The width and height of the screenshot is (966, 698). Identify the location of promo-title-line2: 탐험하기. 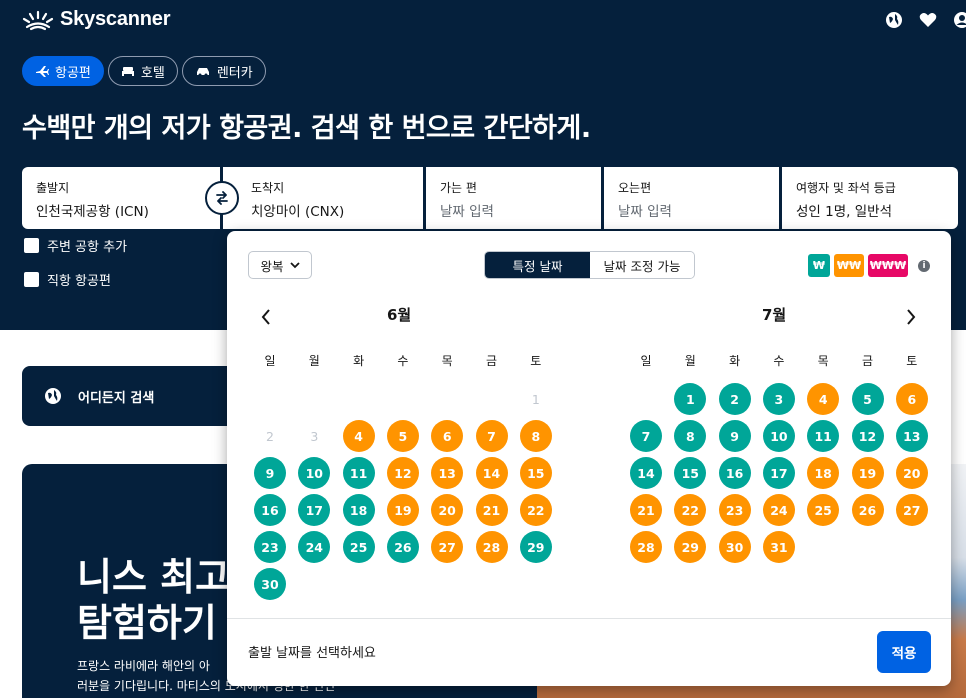
(147, 623).